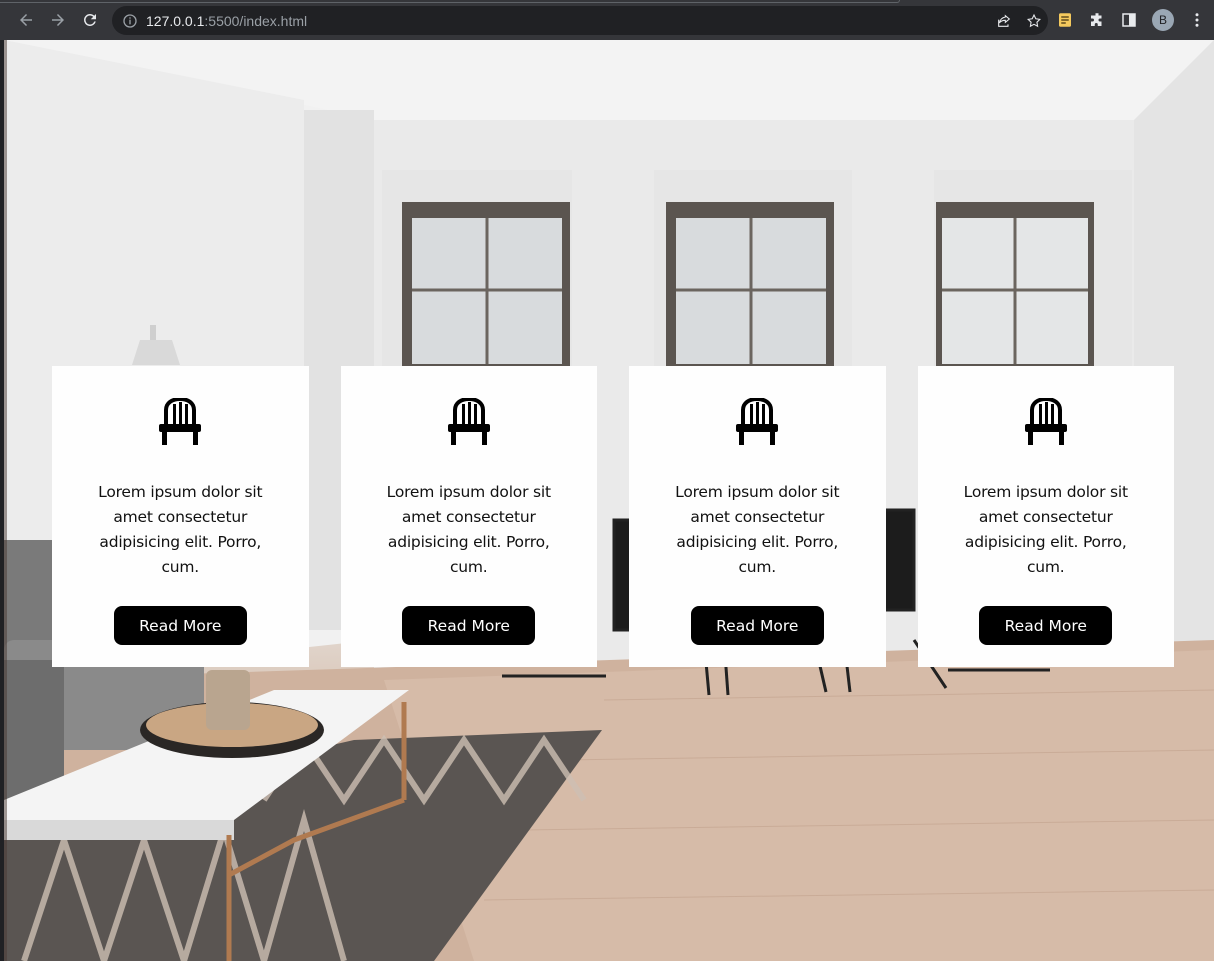  What do you see at coordinates (1004, 21) in the screenshot?
I see `share-icon` at bounding box center [1004, 21].